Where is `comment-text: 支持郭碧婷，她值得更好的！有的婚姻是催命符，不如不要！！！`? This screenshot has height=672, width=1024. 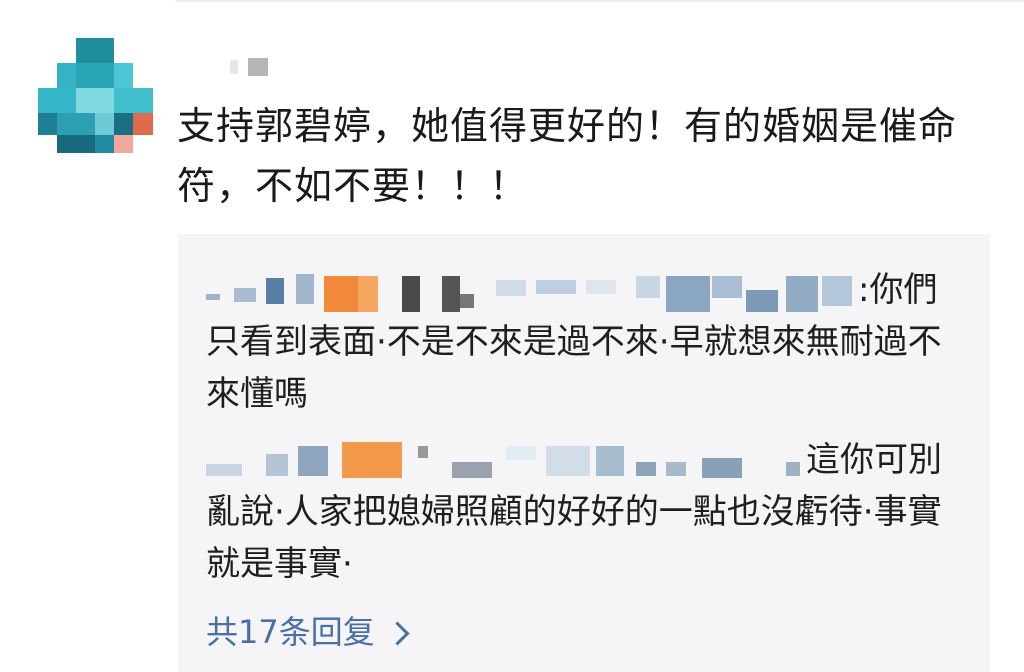 comment-text: 支持郭碧婷，她值得更好的！有的婚姻是催命符，不如不要！！！ is located at coordinates (567, 156).